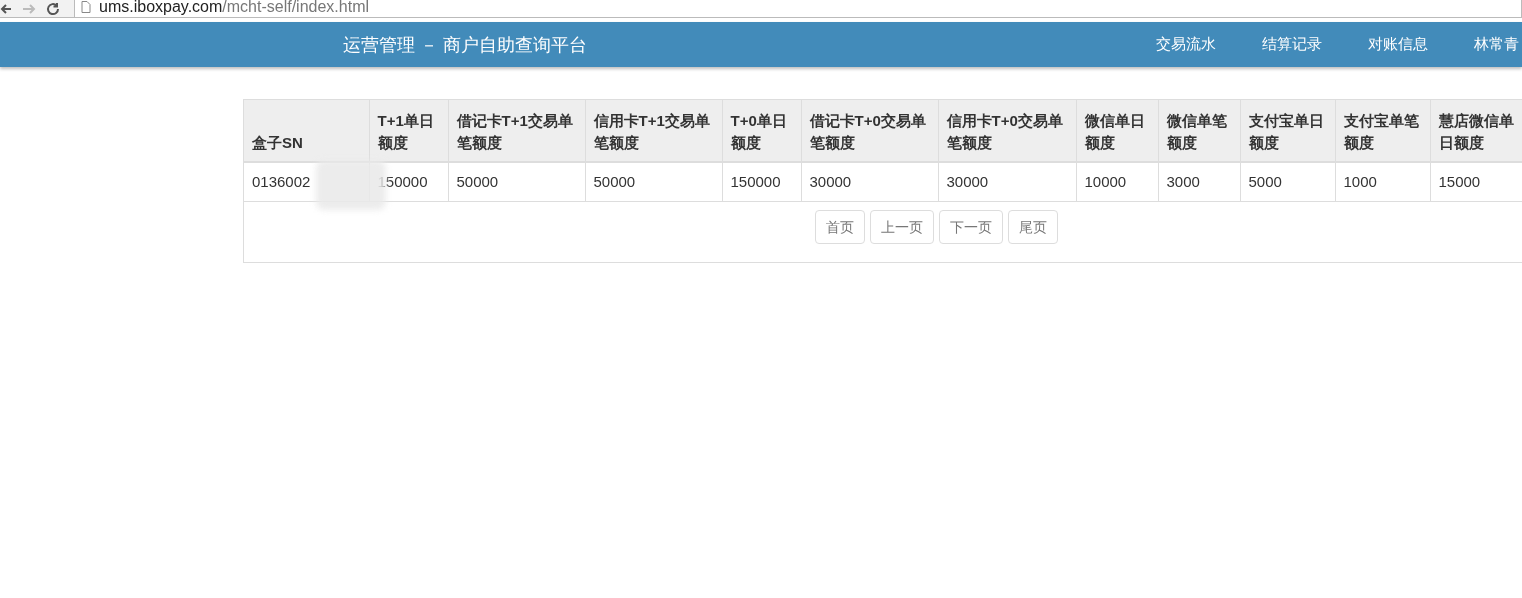  What do you see at coordinates (1476, 182) in the screenshot?
I see `table-cell: 15000` at bounding box center [1476, 182].